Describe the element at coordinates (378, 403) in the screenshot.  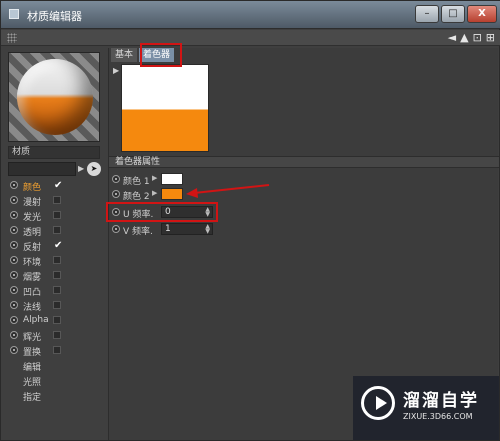
I see `play-logo-icon` at that location.